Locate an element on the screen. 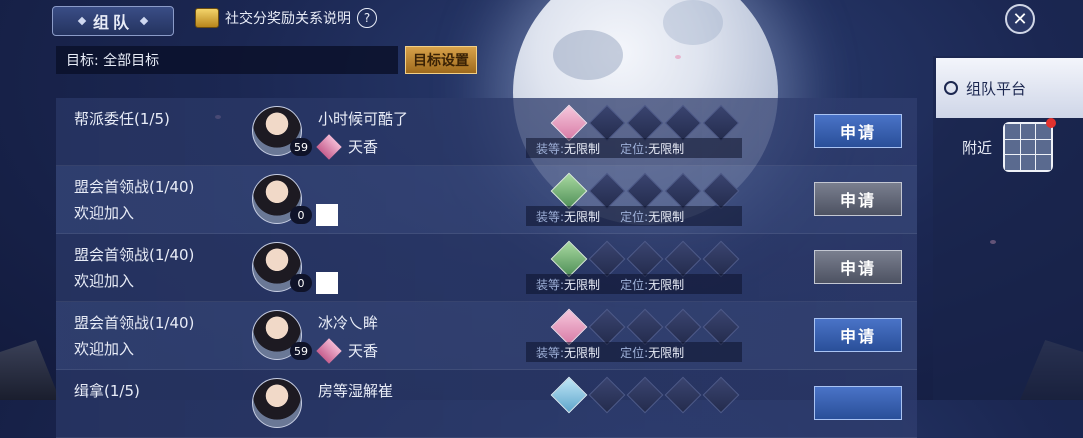 This screenshot has height=438, width=1083. task-title: 缉拿(1/5) is located at coordinates (107, 391).